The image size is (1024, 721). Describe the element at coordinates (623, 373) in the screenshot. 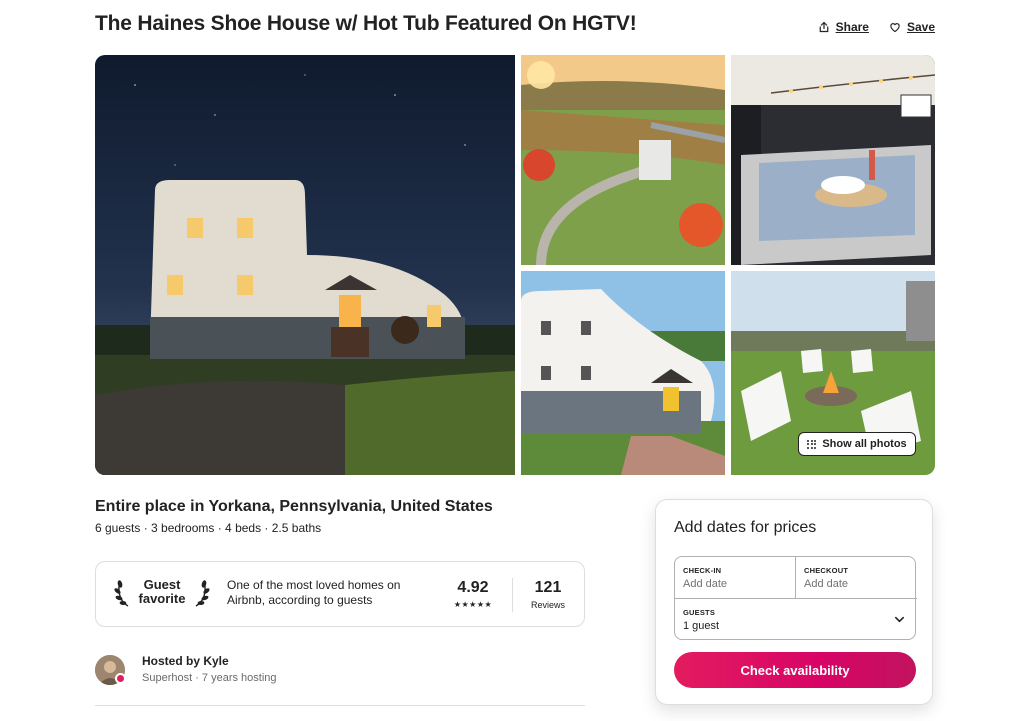

I see `photo-exterior-day` at that location.